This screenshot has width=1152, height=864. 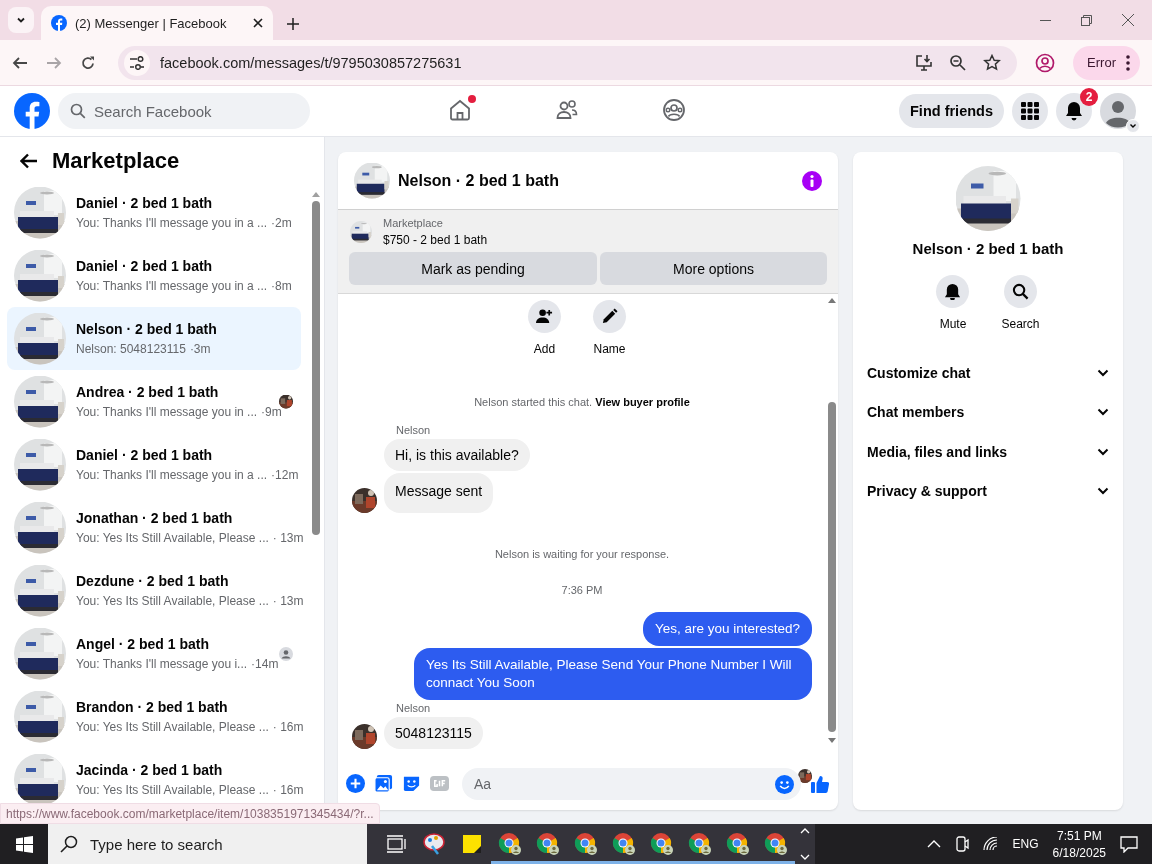 I want to click on contact-name: Nelson · 2 bed 1 bath, so click(x=988, y=248).